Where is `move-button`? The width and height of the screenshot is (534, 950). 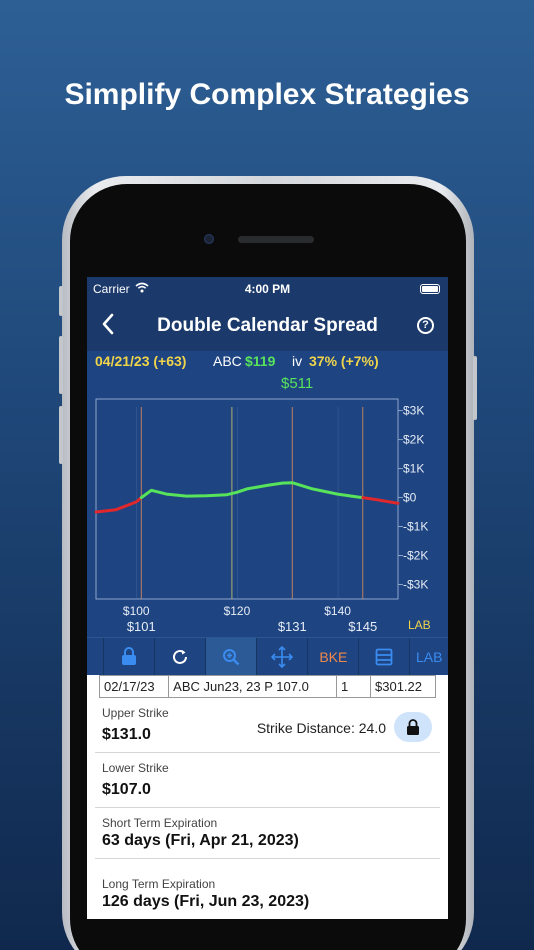
move-button is located at coordinates (281, 656).